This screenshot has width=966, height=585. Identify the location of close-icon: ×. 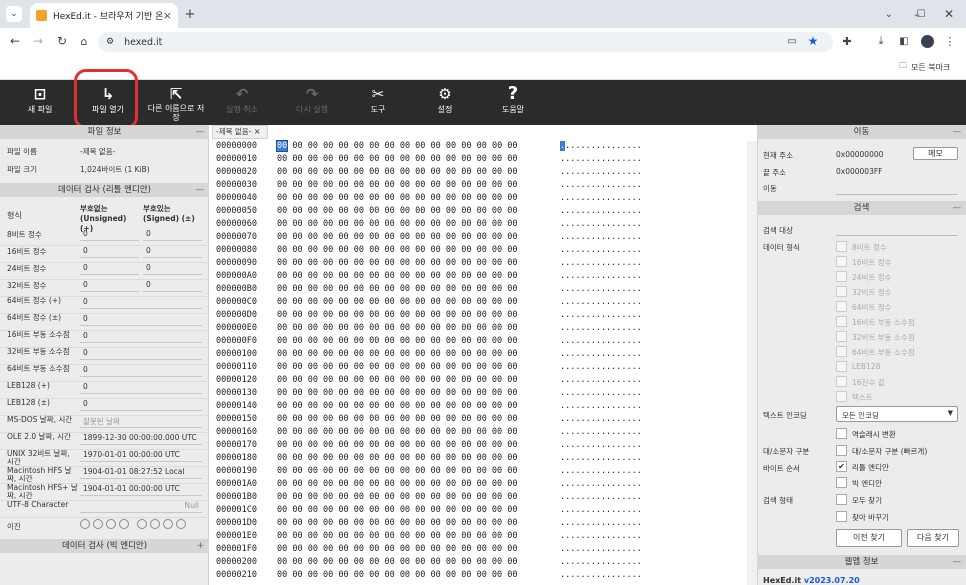
(257, 131).